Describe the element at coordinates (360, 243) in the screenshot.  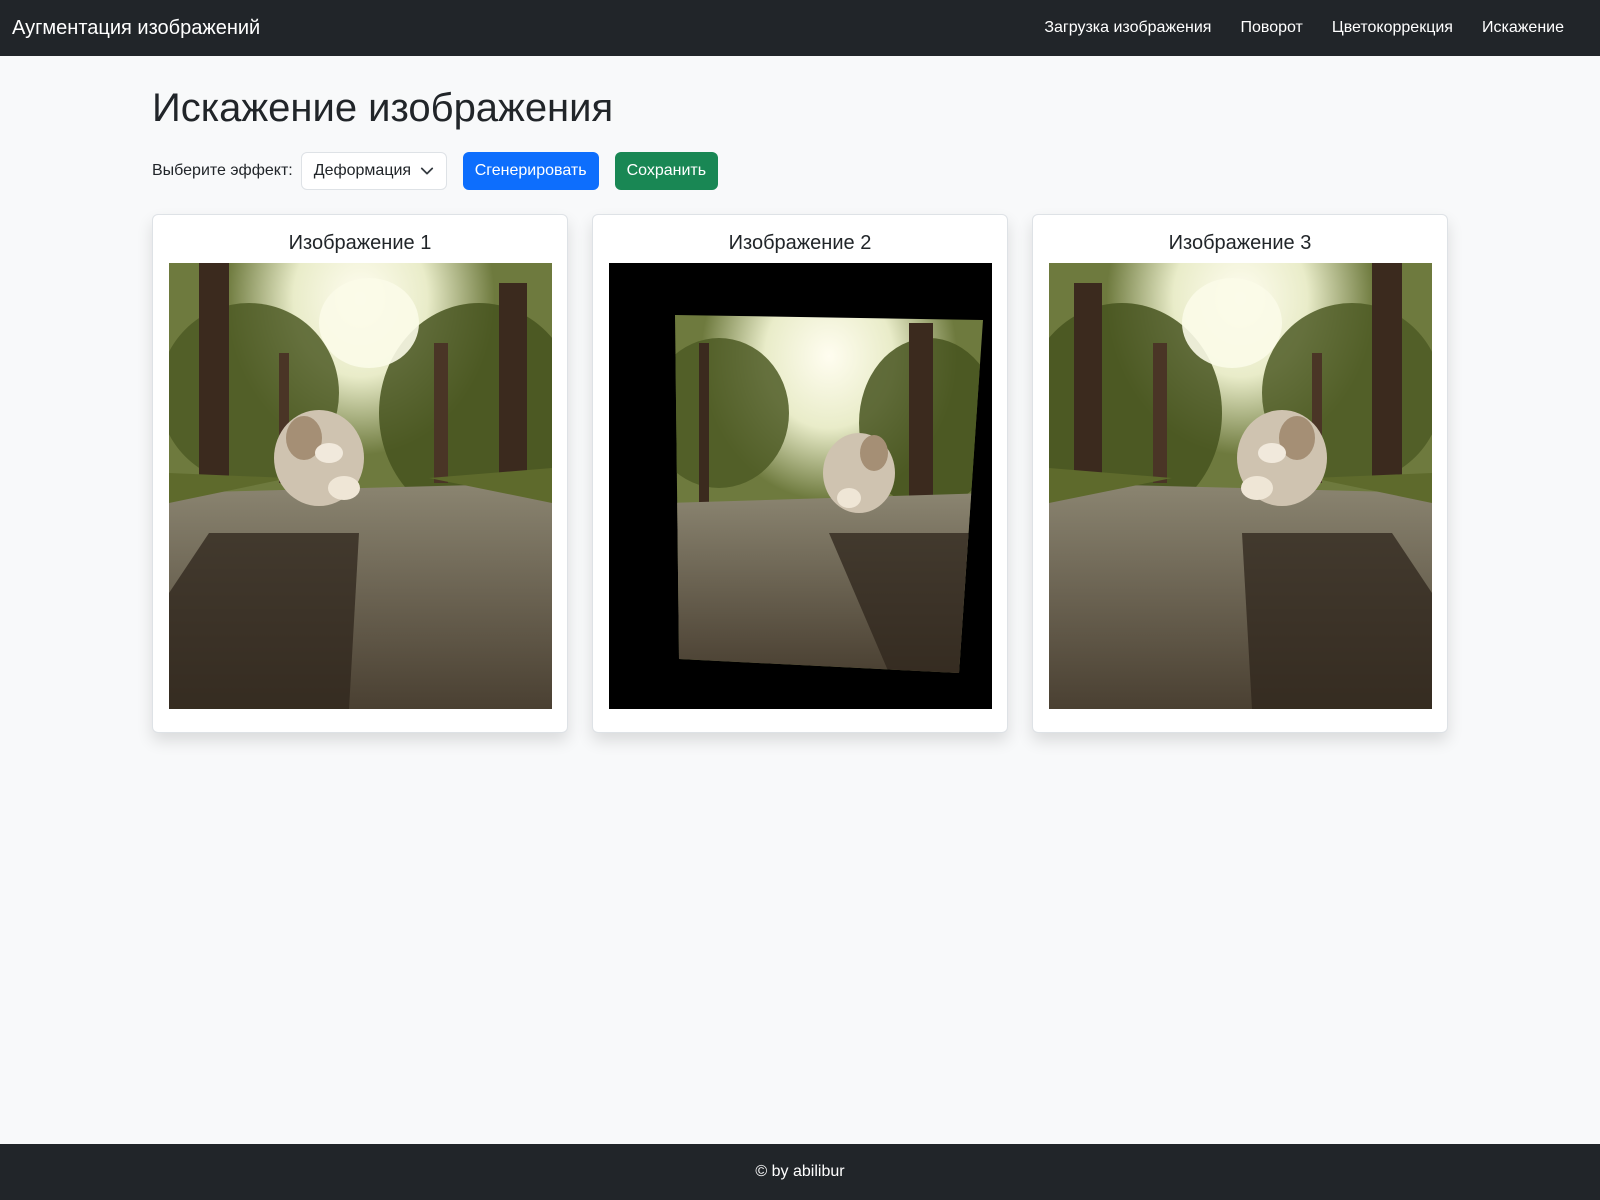
I see `image-card-title: Изображение 1` at that location.